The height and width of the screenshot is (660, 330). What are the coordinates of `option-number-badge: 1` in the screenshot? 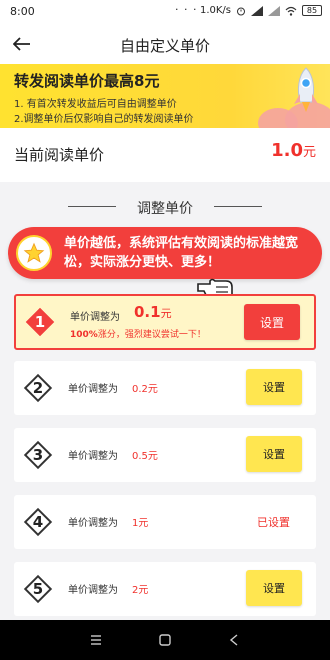 It's located at (40, 322).